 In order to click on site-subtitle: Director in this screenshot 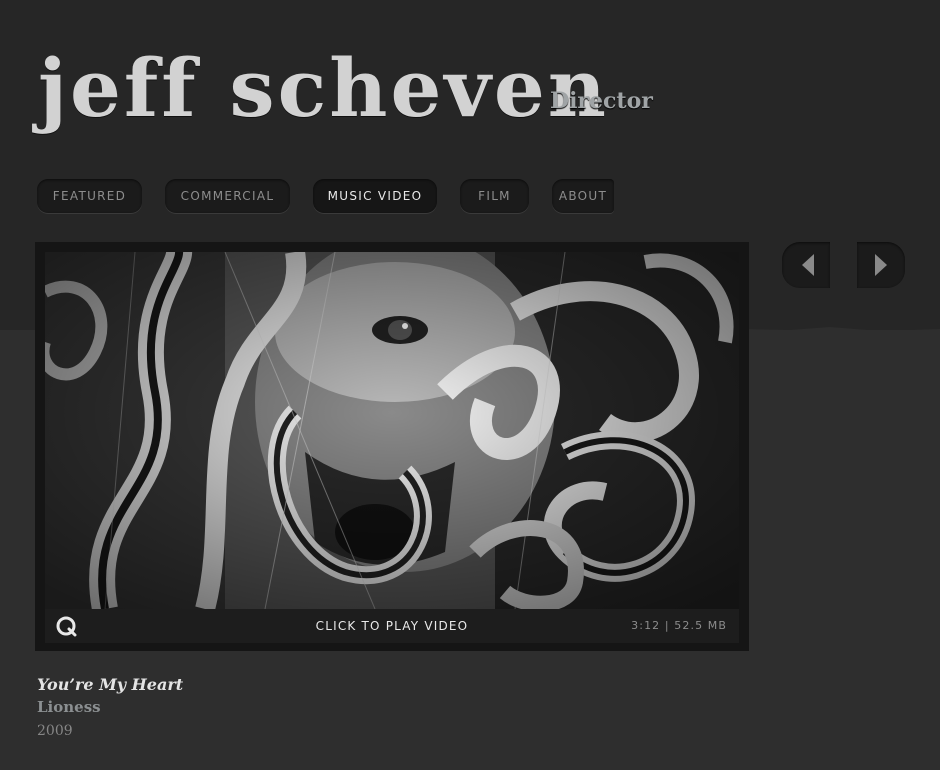, I will do `click(601, 101)`.